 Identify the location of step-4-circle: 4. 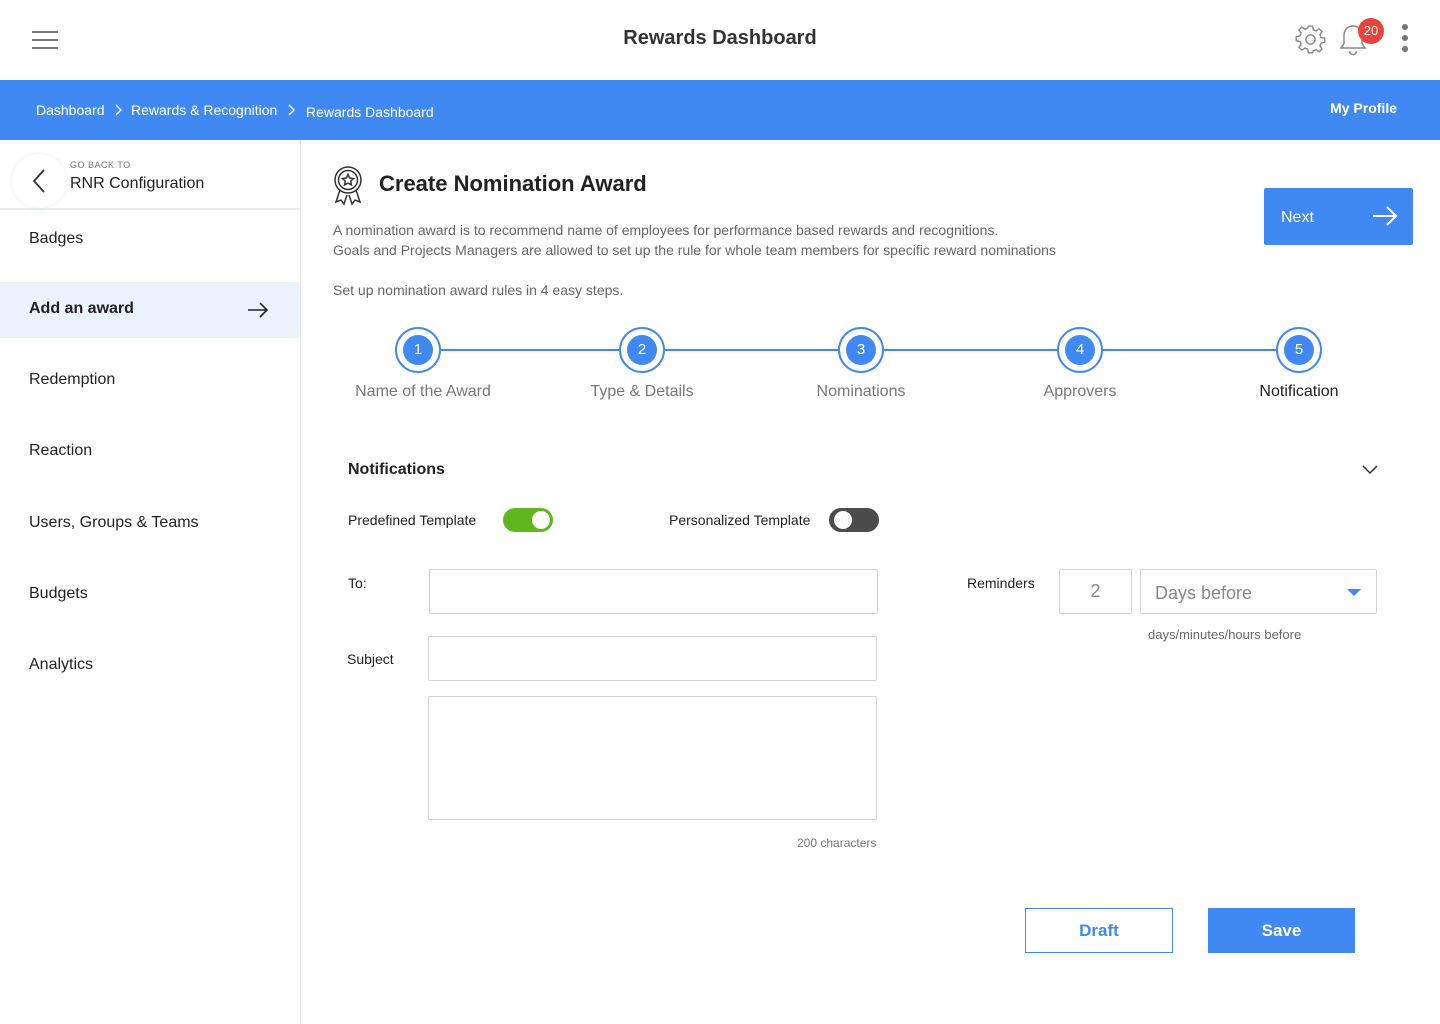
(1080, 350).